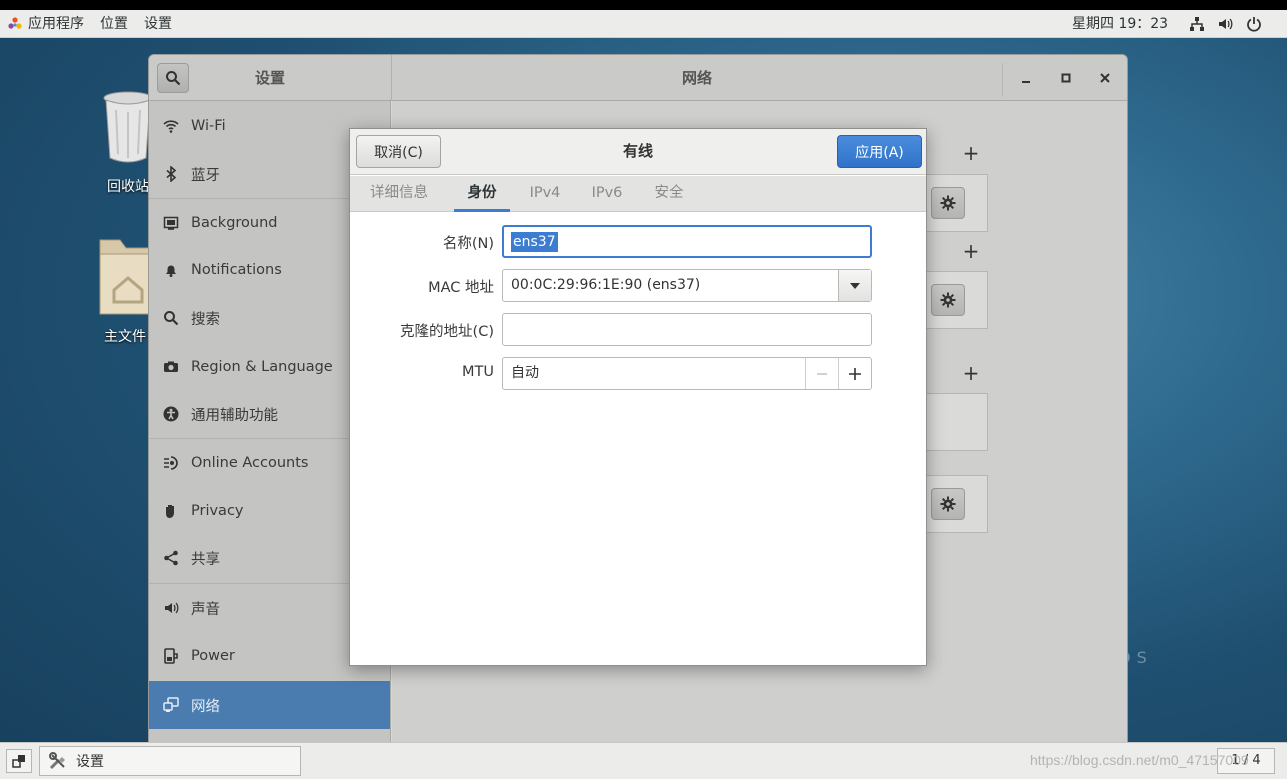  I want to click on tab-details: 详细信息, so click(399, 194).